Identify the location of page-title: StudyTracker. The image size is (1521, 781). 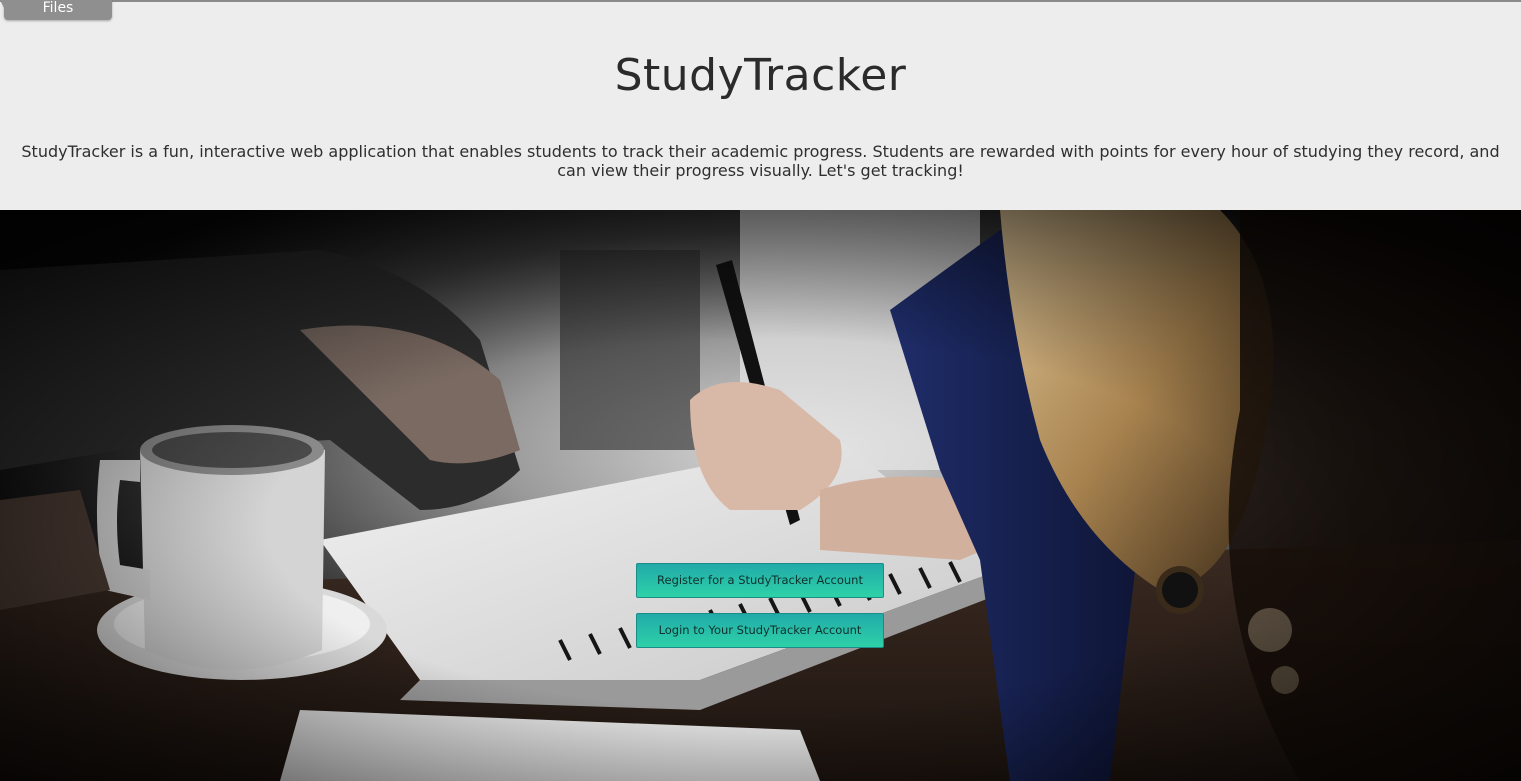
(760, 75).